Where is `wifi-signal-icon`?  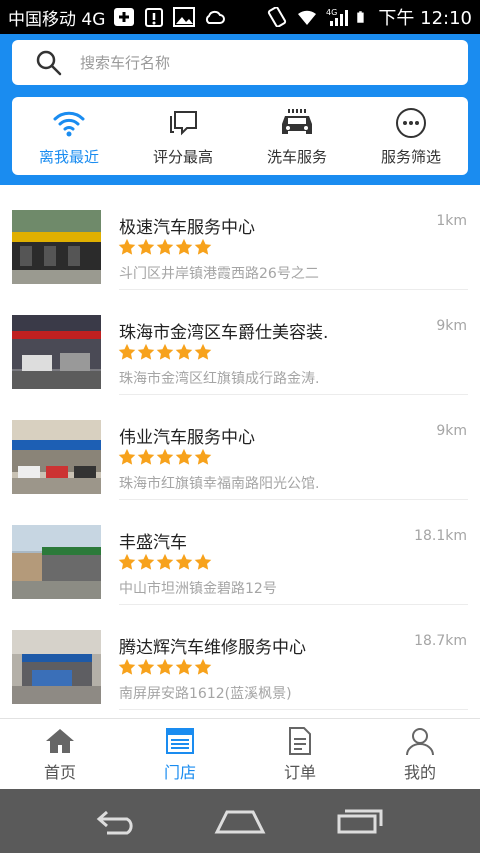 wifi-signal-icon is located at coordinates (69, 123).